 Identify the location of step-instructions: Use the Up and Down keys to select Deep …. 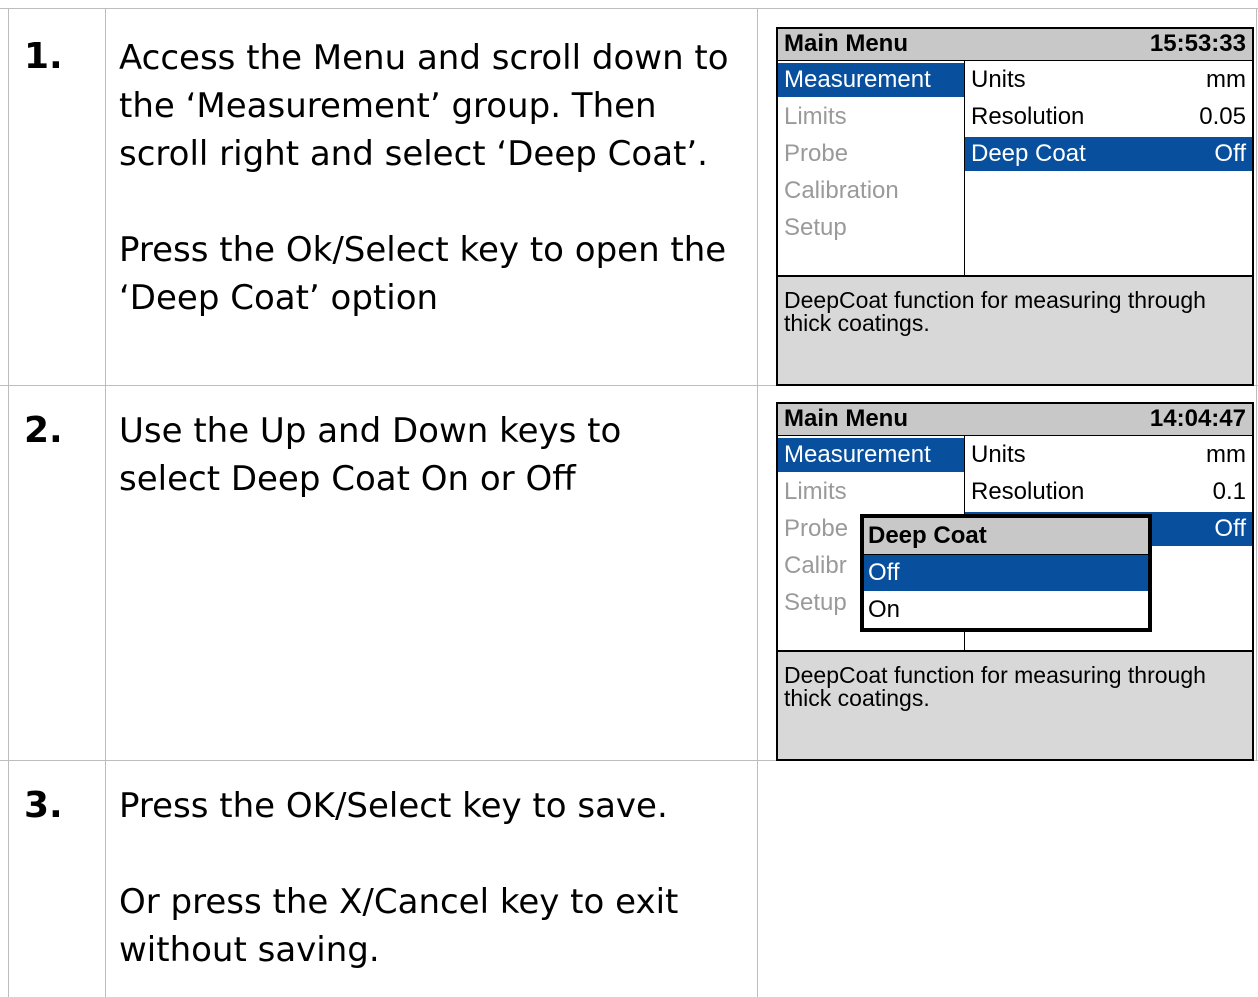
(419, 455).